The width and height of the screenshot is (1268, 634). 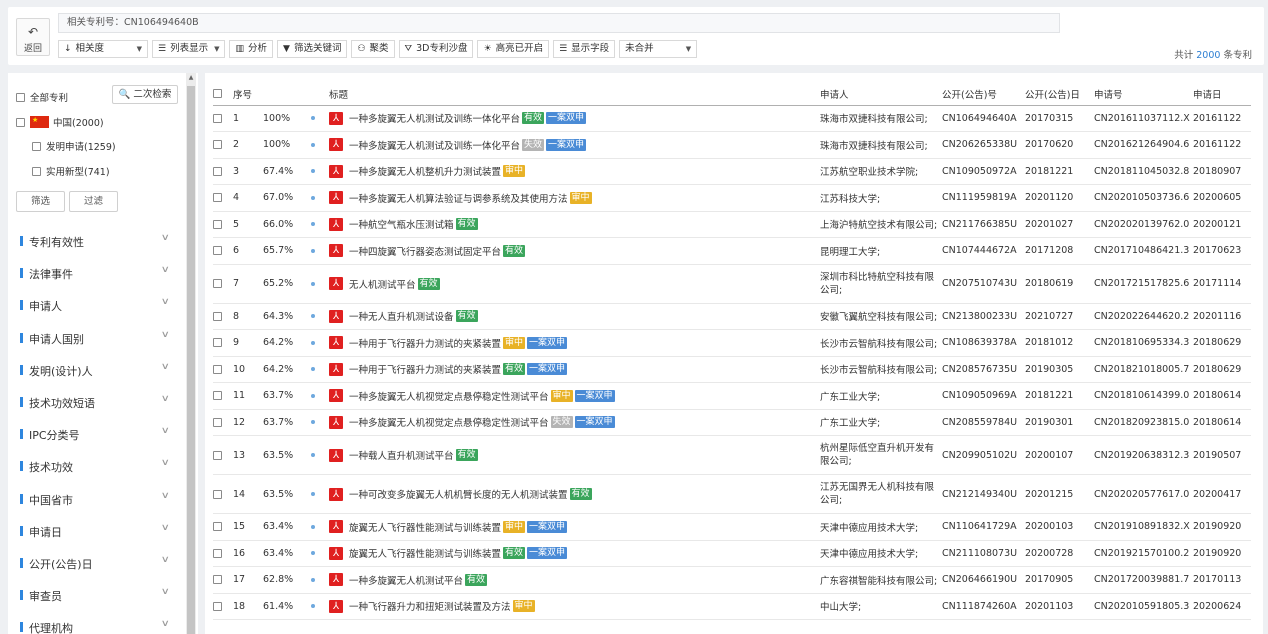 I want to click on china-checkbox, so click(x=20, y=122).